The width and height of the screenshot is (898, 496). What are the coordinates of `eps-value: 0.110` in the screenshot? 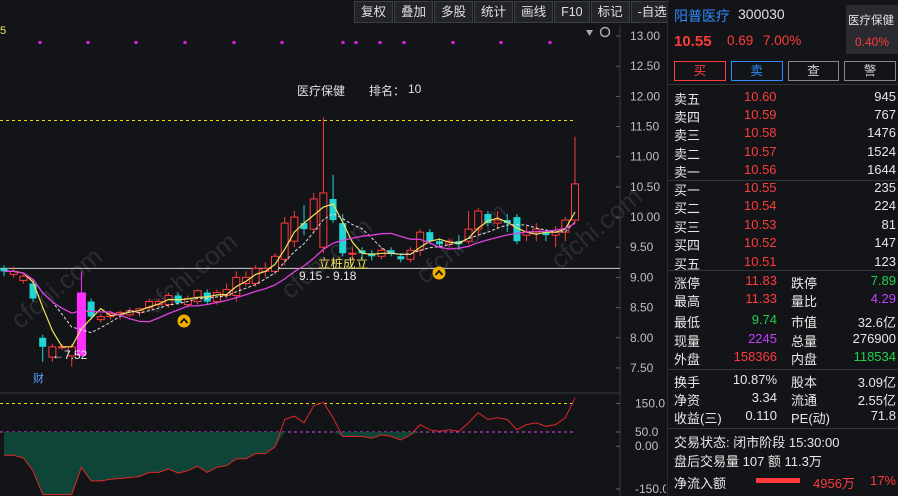 It's located at (761, 415).